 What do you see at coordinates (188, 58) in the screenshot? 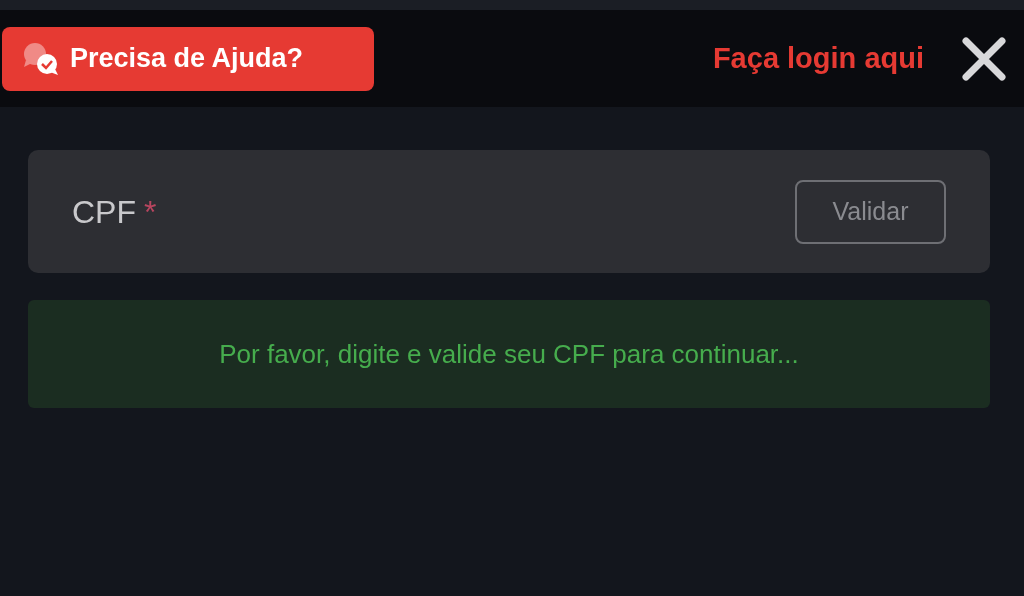
I see `help-button: Precisa de Ajuda?` at bounding box center [188, 58].